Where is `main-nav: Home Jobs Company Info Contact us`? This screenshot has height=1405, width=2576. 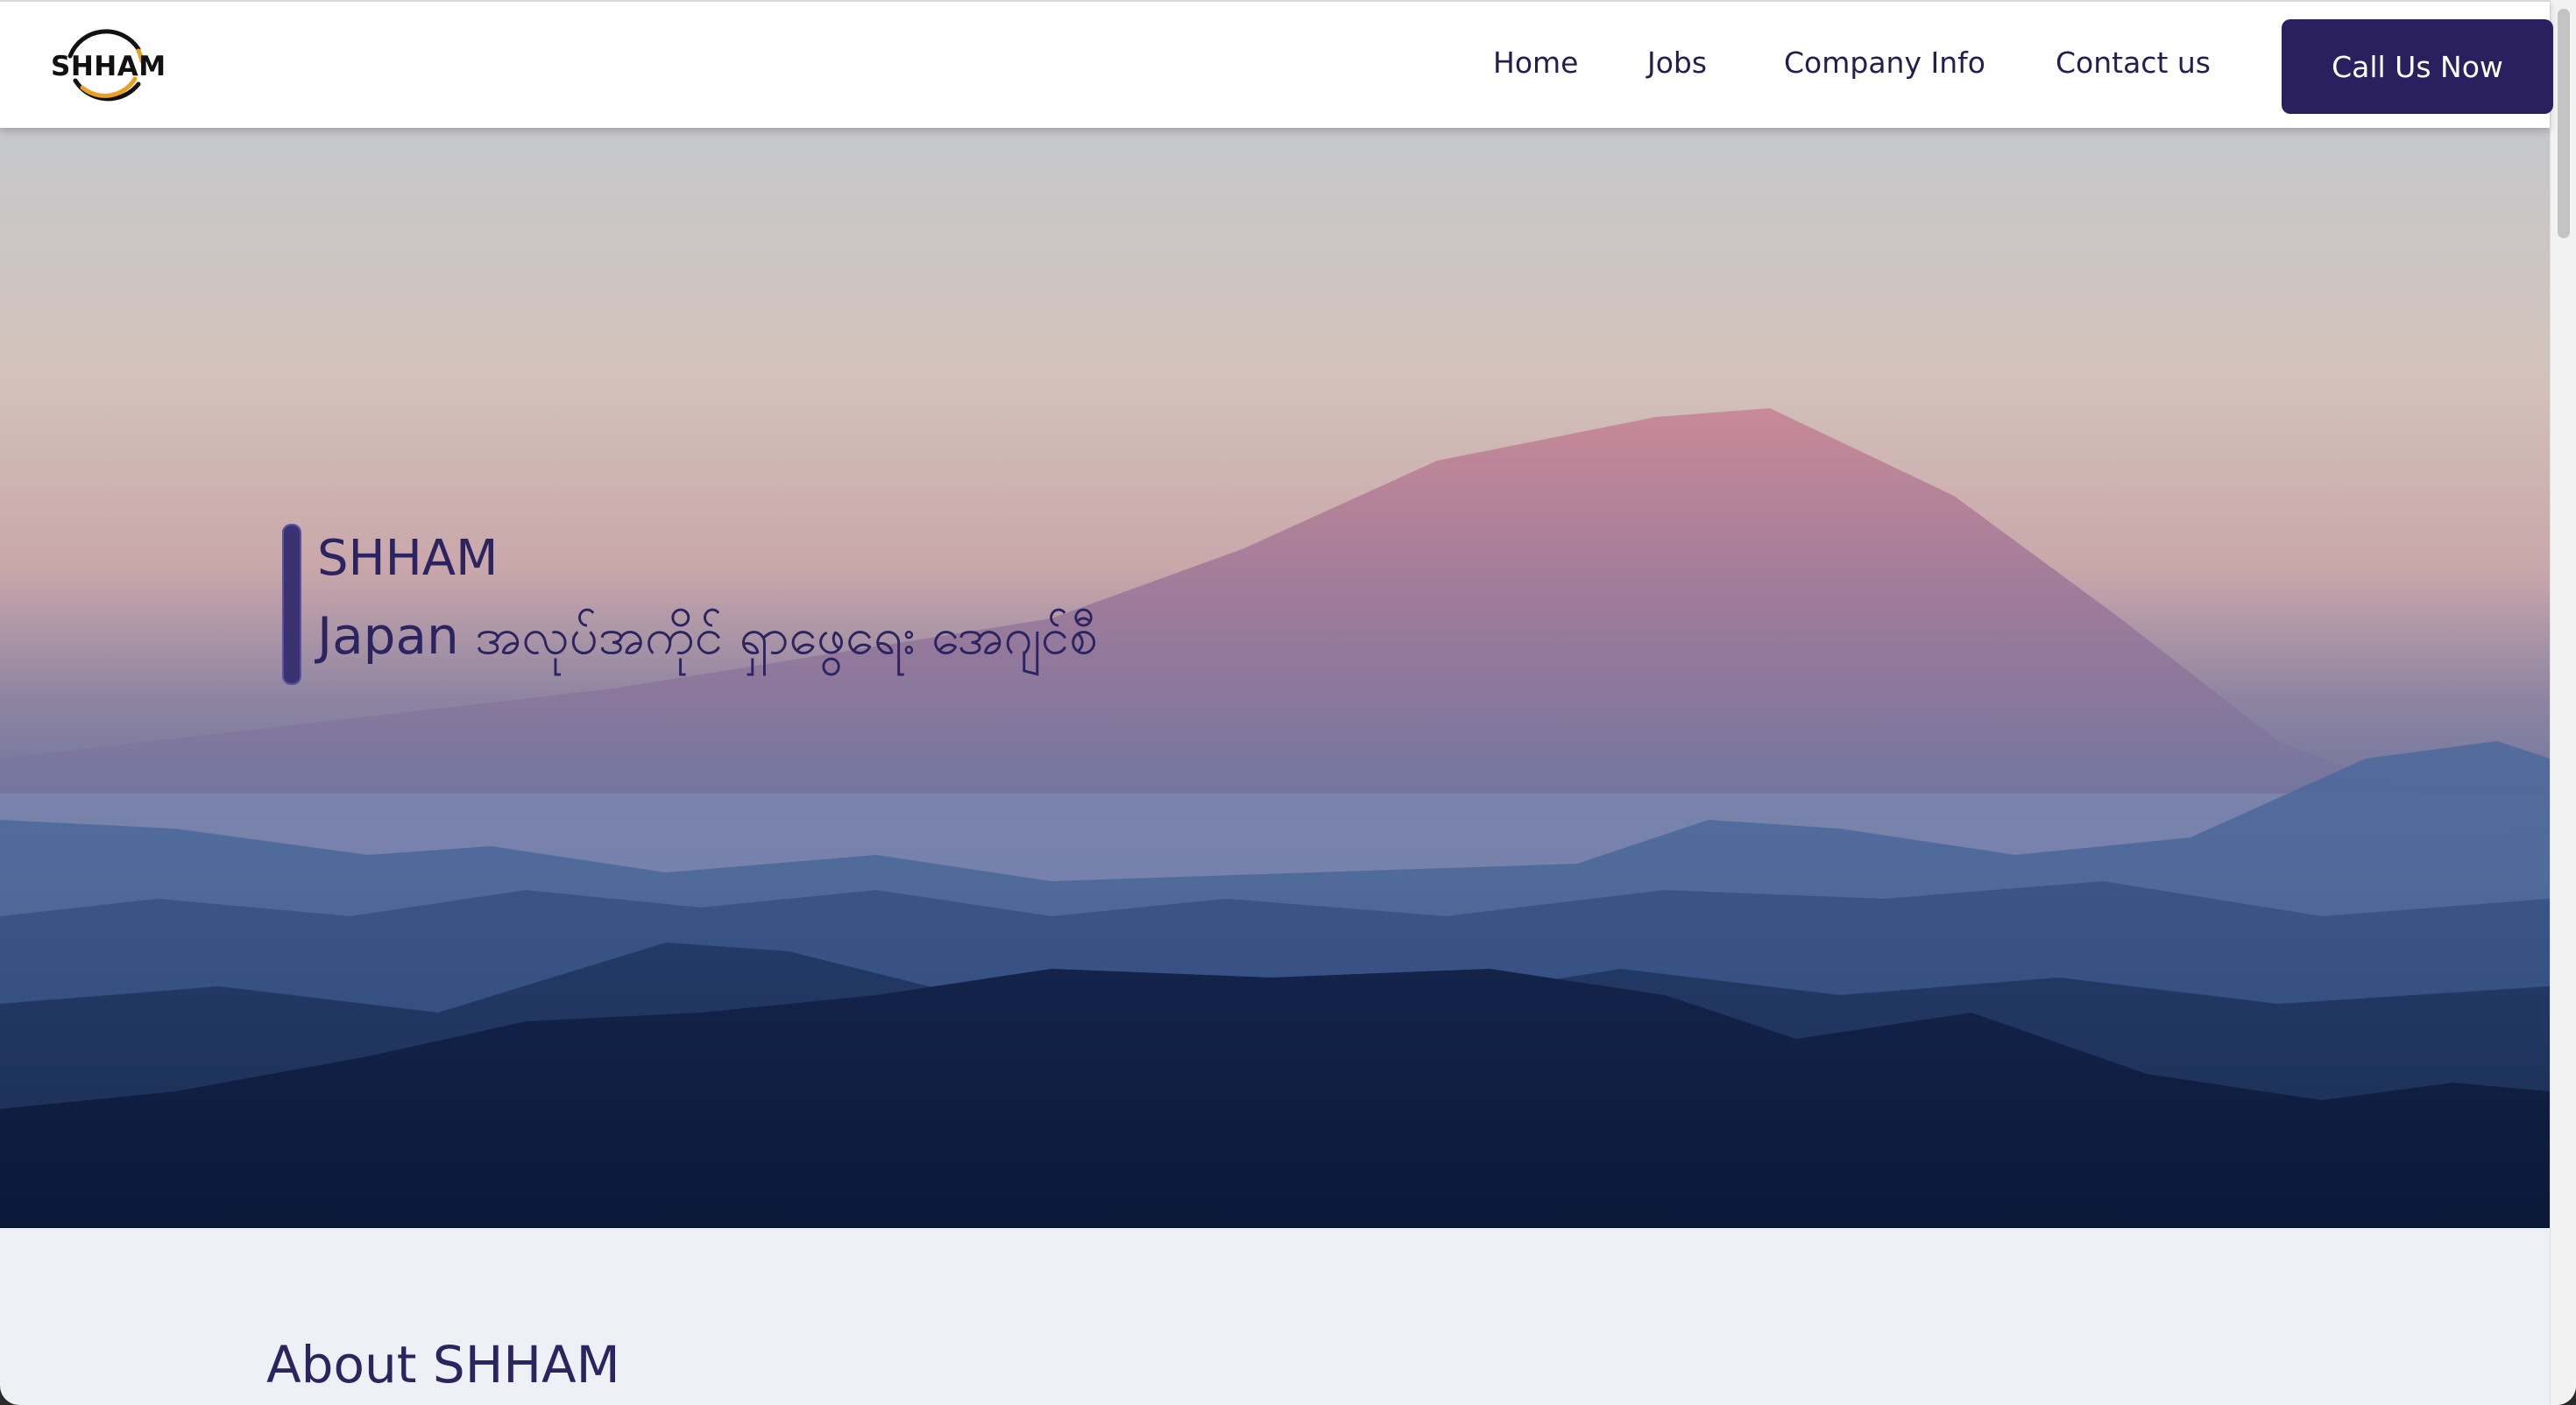 main-nav: Home Jobs Company Info Contact us is located at coordinates (1275, 66).